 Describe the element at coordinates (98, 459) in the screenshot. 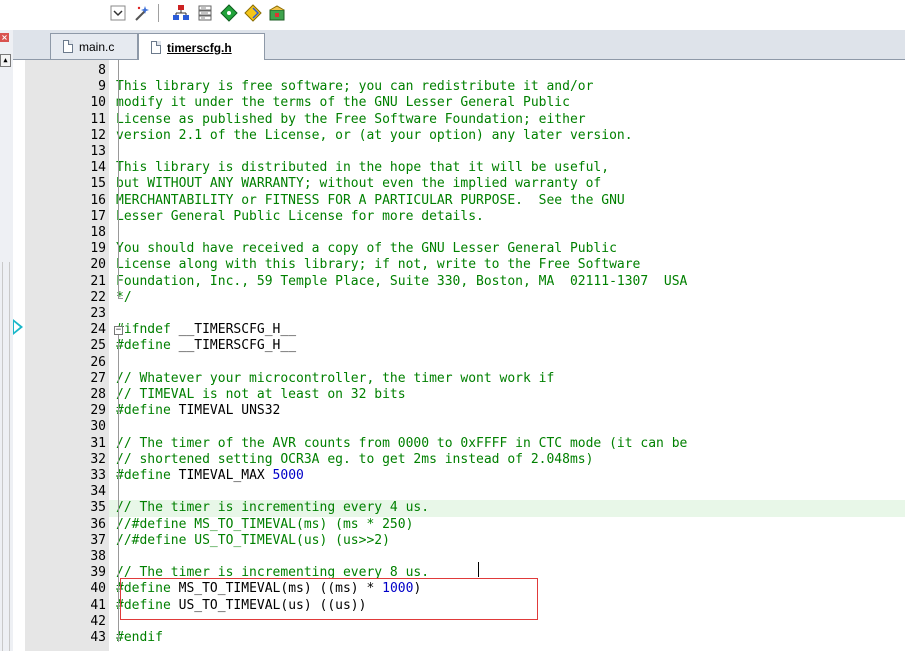

I see `line-number: 32` at that location.